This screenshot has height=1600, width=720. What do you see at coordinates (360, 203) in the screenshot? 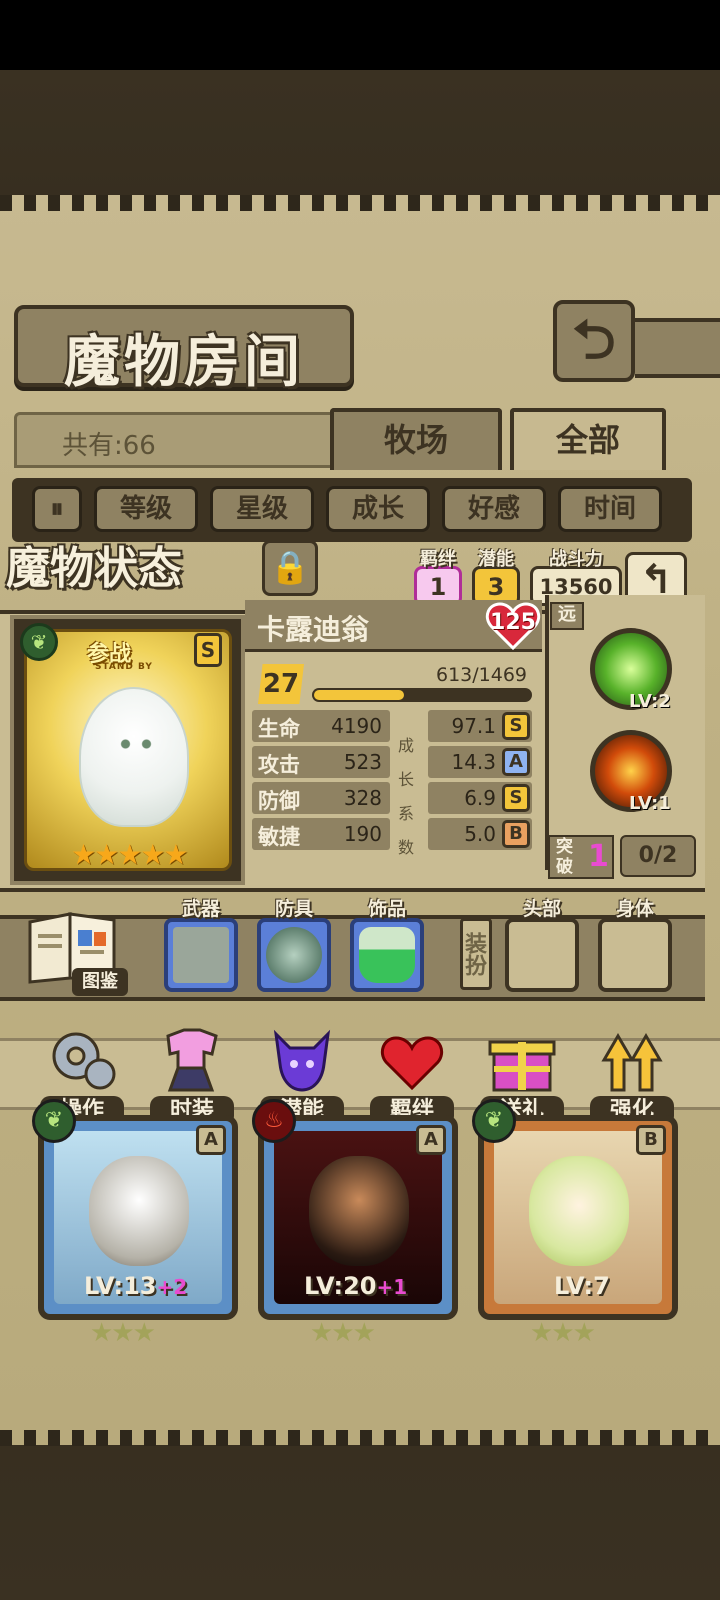
I see `torn-edge-top` at bounding box center [360, 203].